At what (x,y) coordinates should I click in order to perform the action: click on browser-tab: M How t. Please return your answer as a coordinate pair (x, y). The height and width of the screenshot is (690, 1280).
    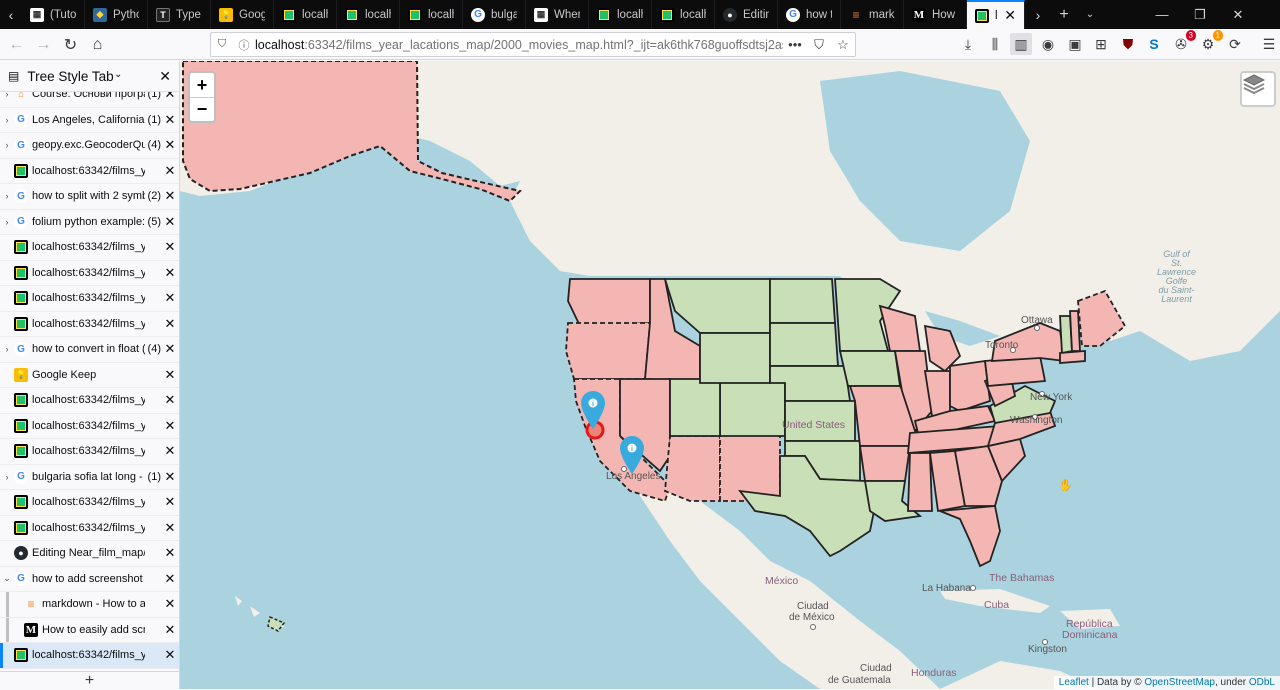
    Looking at the image, I should click on (935, 14).